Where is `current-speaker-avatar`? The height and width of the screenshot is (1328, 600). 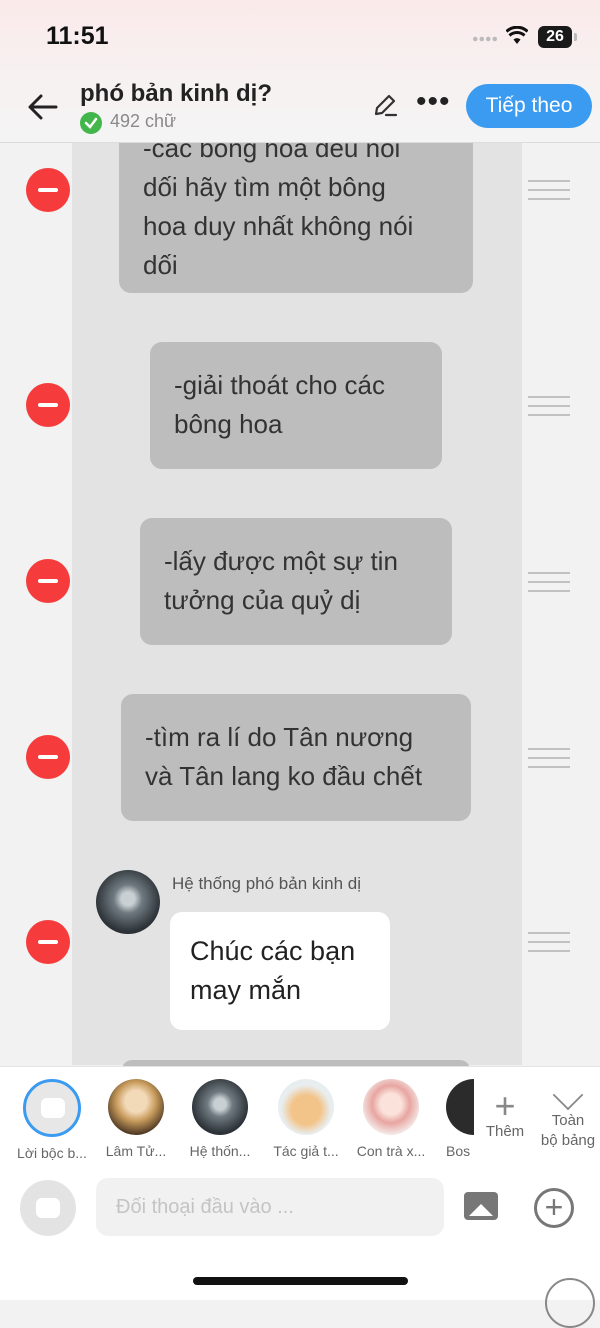
current-speaker-avatar is located at coordinates (48, 1208).